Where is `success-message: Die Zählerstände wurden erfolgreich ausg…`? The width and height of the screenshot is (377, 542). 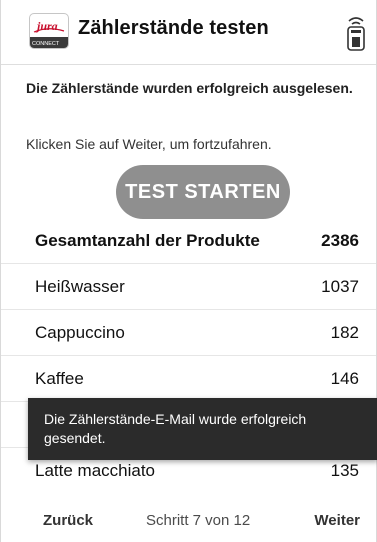 success-message: Die Zählerstände wurden erfolgreich ausg… is located at coordinates (189, 88).